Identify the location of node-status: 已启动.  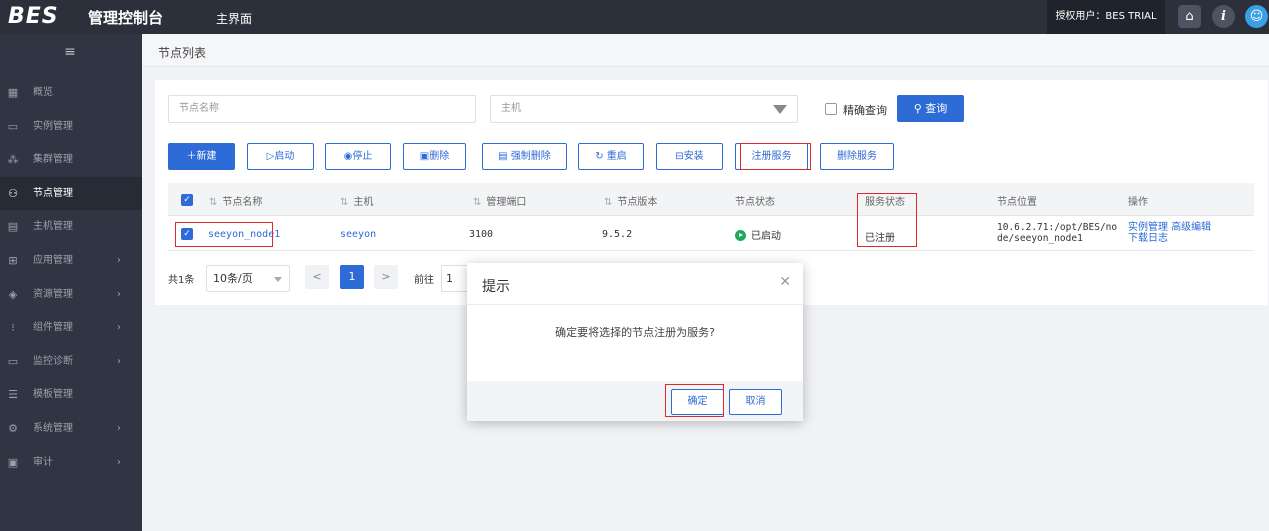
(758, 234).